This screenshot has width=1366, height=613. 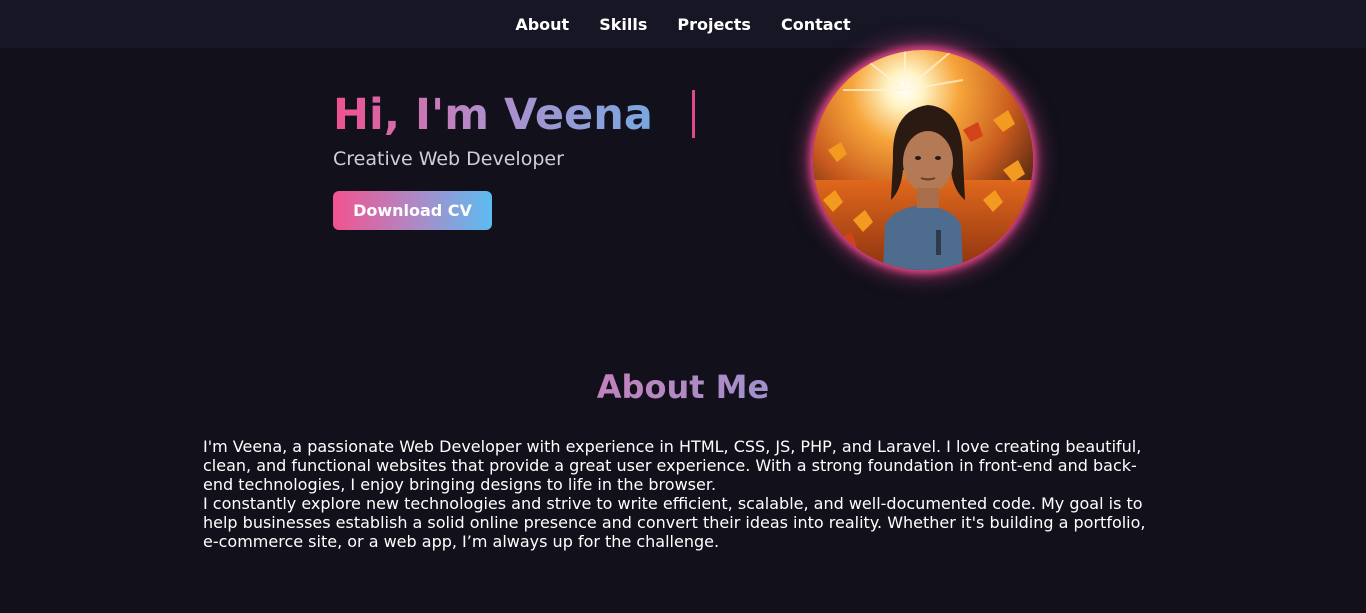 What do you see at coordinates (542, 24) in the screenshot?
I see `nav-link-about: About` at bounding box center [542, 24].